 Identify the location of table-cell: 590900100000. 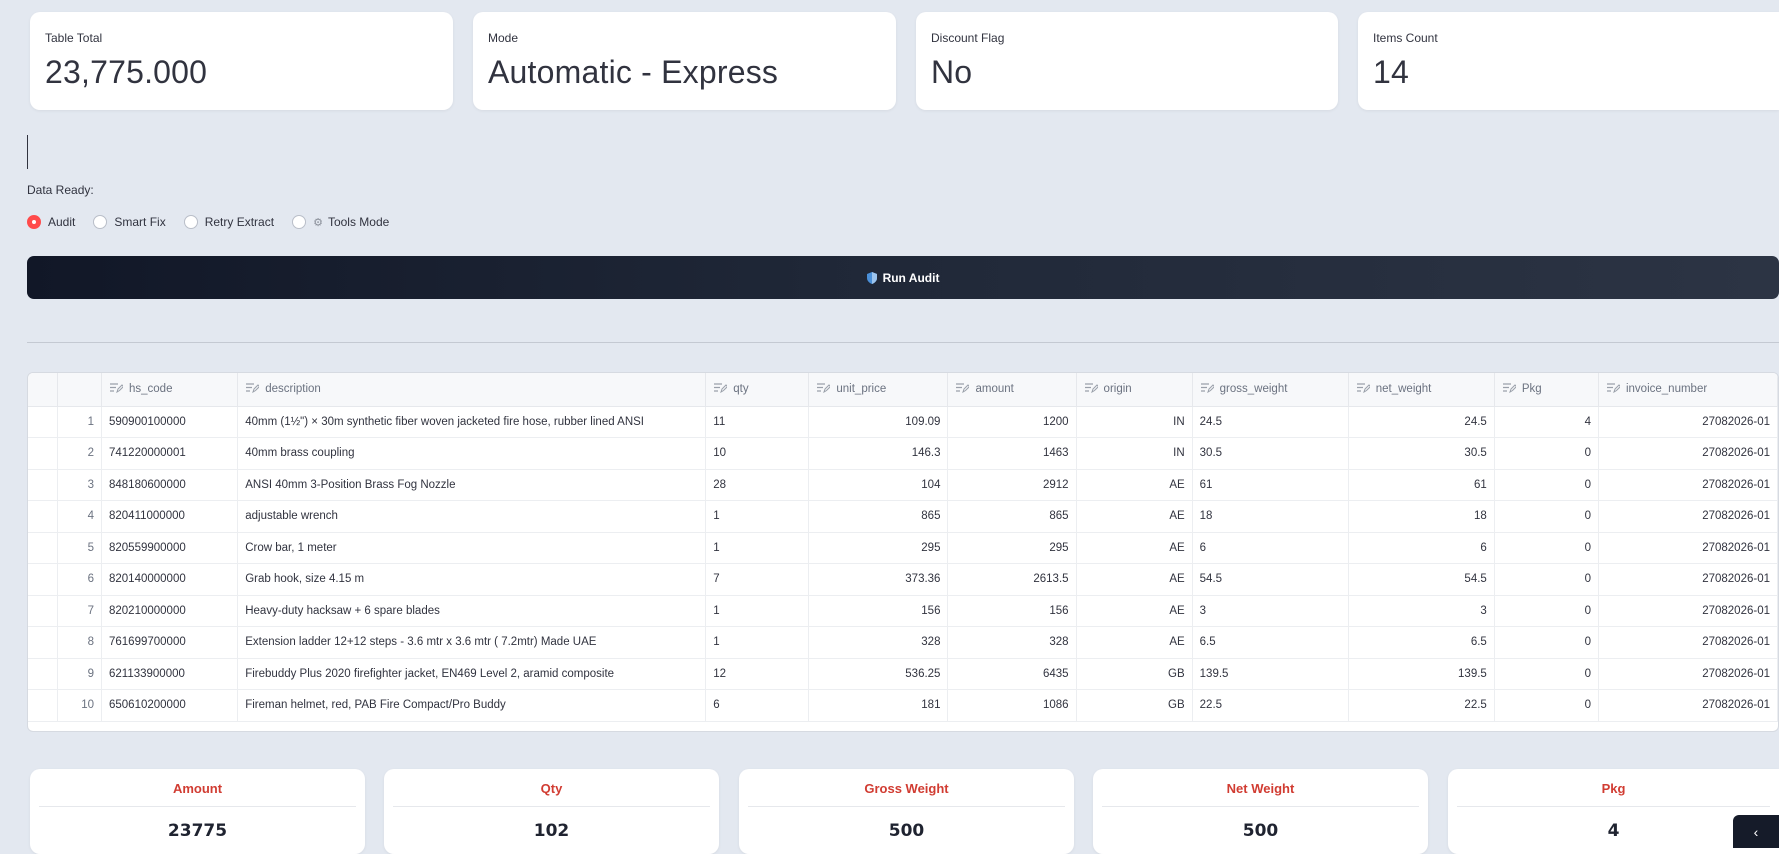
(170, 422).